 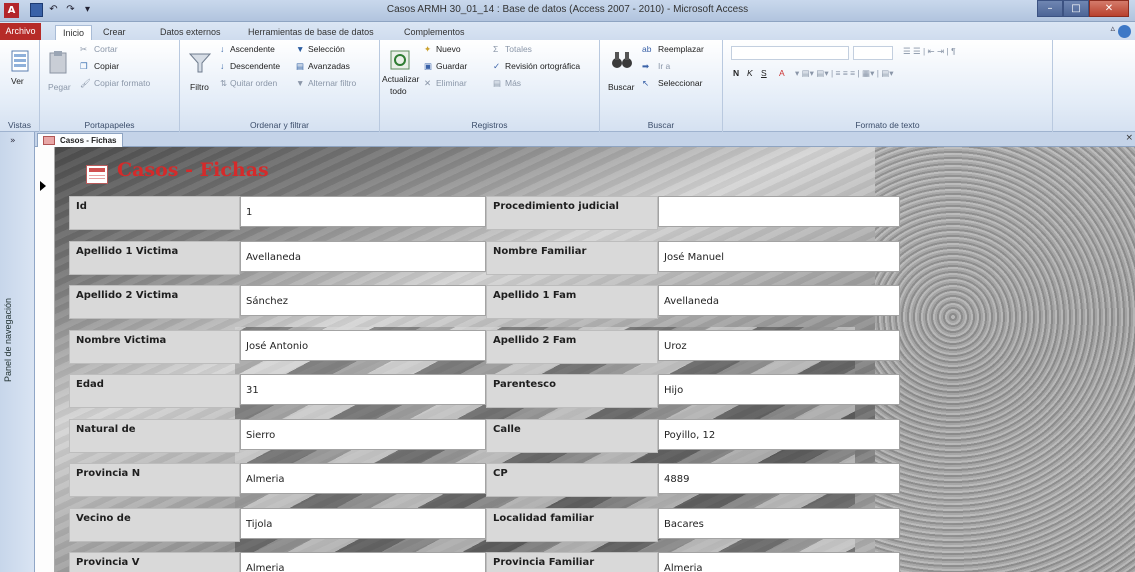 What do you see at coordinates (680, 83) in the screenshot?
I see `seleccionar-button: Seleccionar` at bounding box center [680, 83].